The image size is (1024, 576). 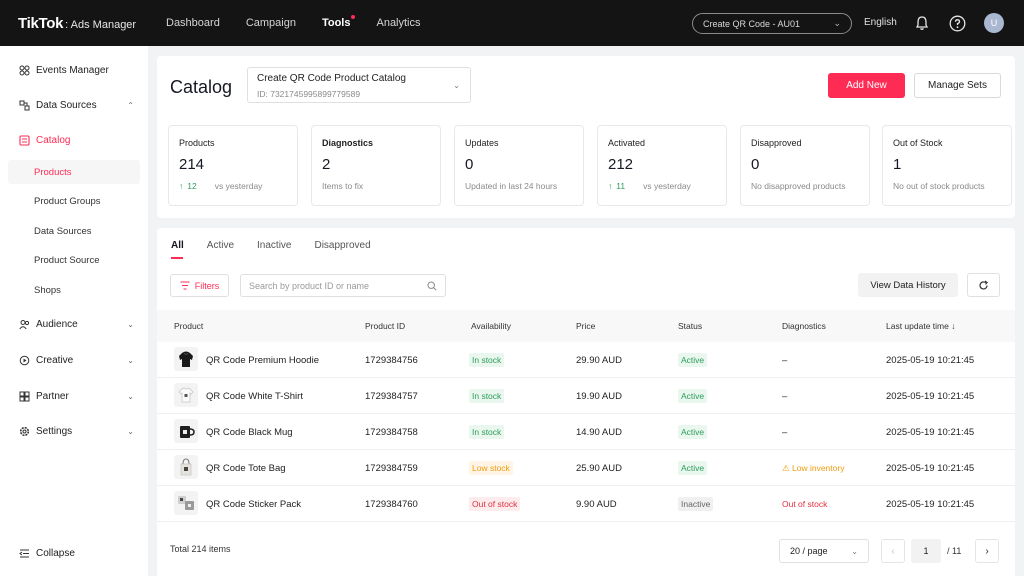 What do you see at coordinates (189, 326) in the screenshot?
I see `column-header-product: Product` at bounding box center [189, 326].